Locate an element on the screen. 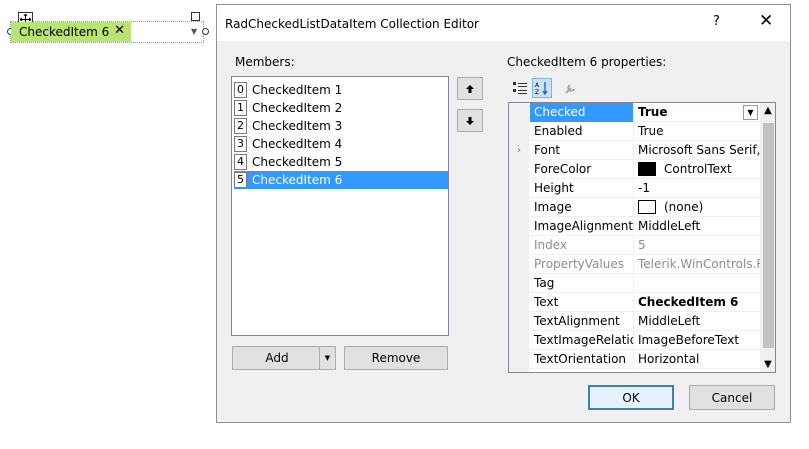  checked-item-chip: CheckedItem 6 ✕ is located at coordinates (71, 32).